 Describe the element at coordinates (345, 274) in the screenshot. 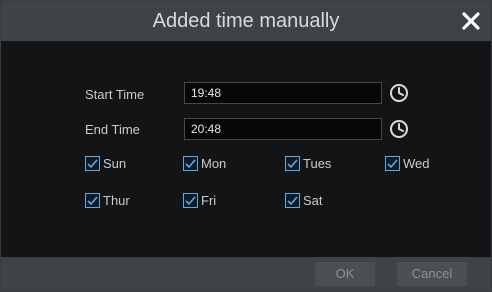

I see `ok-button: OK` at that location.